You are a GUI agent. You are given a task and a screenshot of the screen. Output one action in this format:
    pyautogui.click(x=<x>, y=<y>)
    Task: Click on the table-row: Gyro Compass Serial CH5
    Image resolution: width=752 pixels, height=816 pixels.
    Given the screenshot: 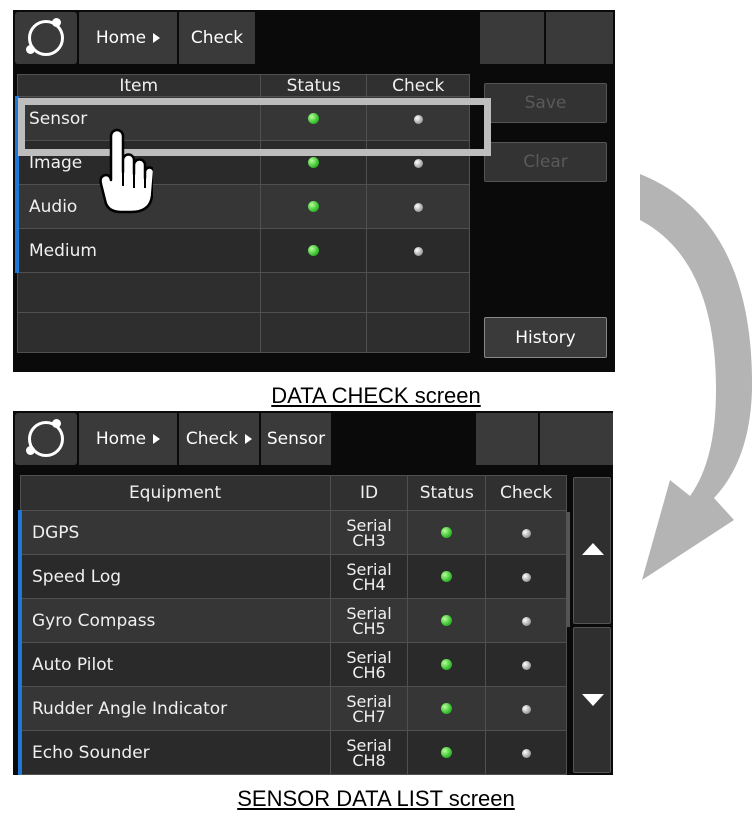 What is the action you would take?
    pyautogui.click(x=292, y=620)
    